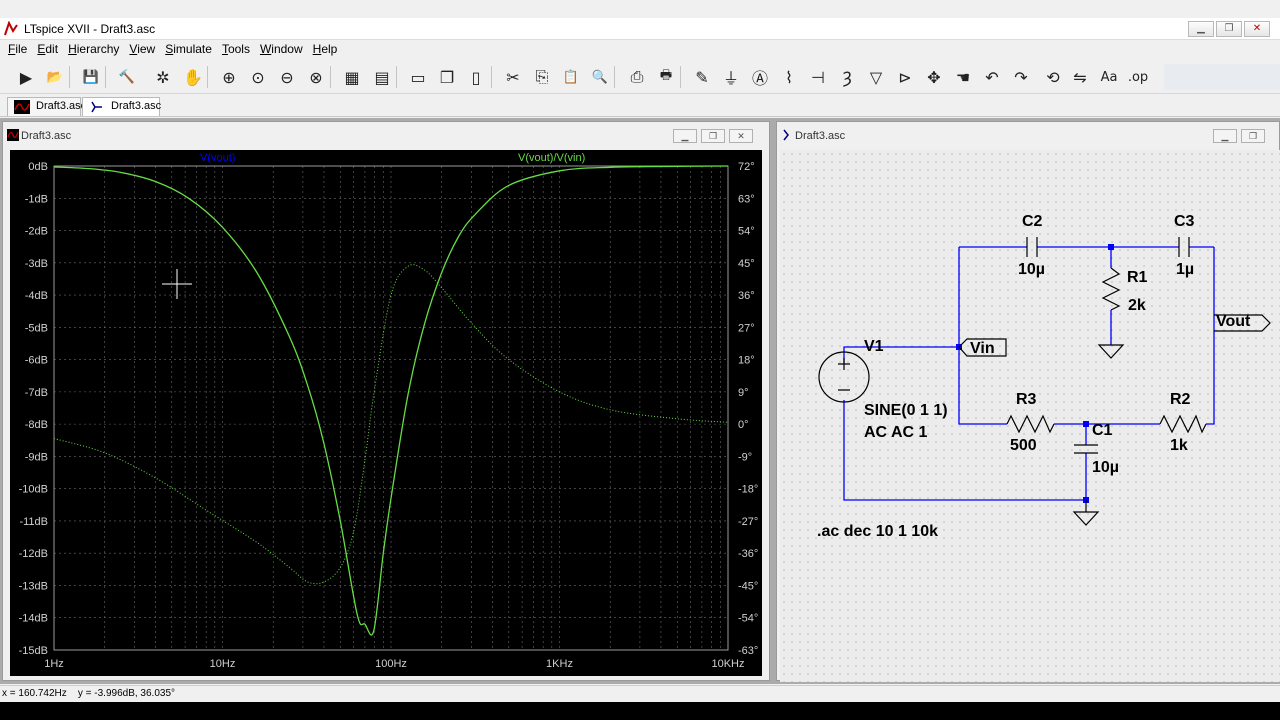 The width and height of the screenshot is (1280, 720). Describe the element at coordinates (760, 77) in the screenshot. I see `label-net-icon: Ⓐ` at that location.